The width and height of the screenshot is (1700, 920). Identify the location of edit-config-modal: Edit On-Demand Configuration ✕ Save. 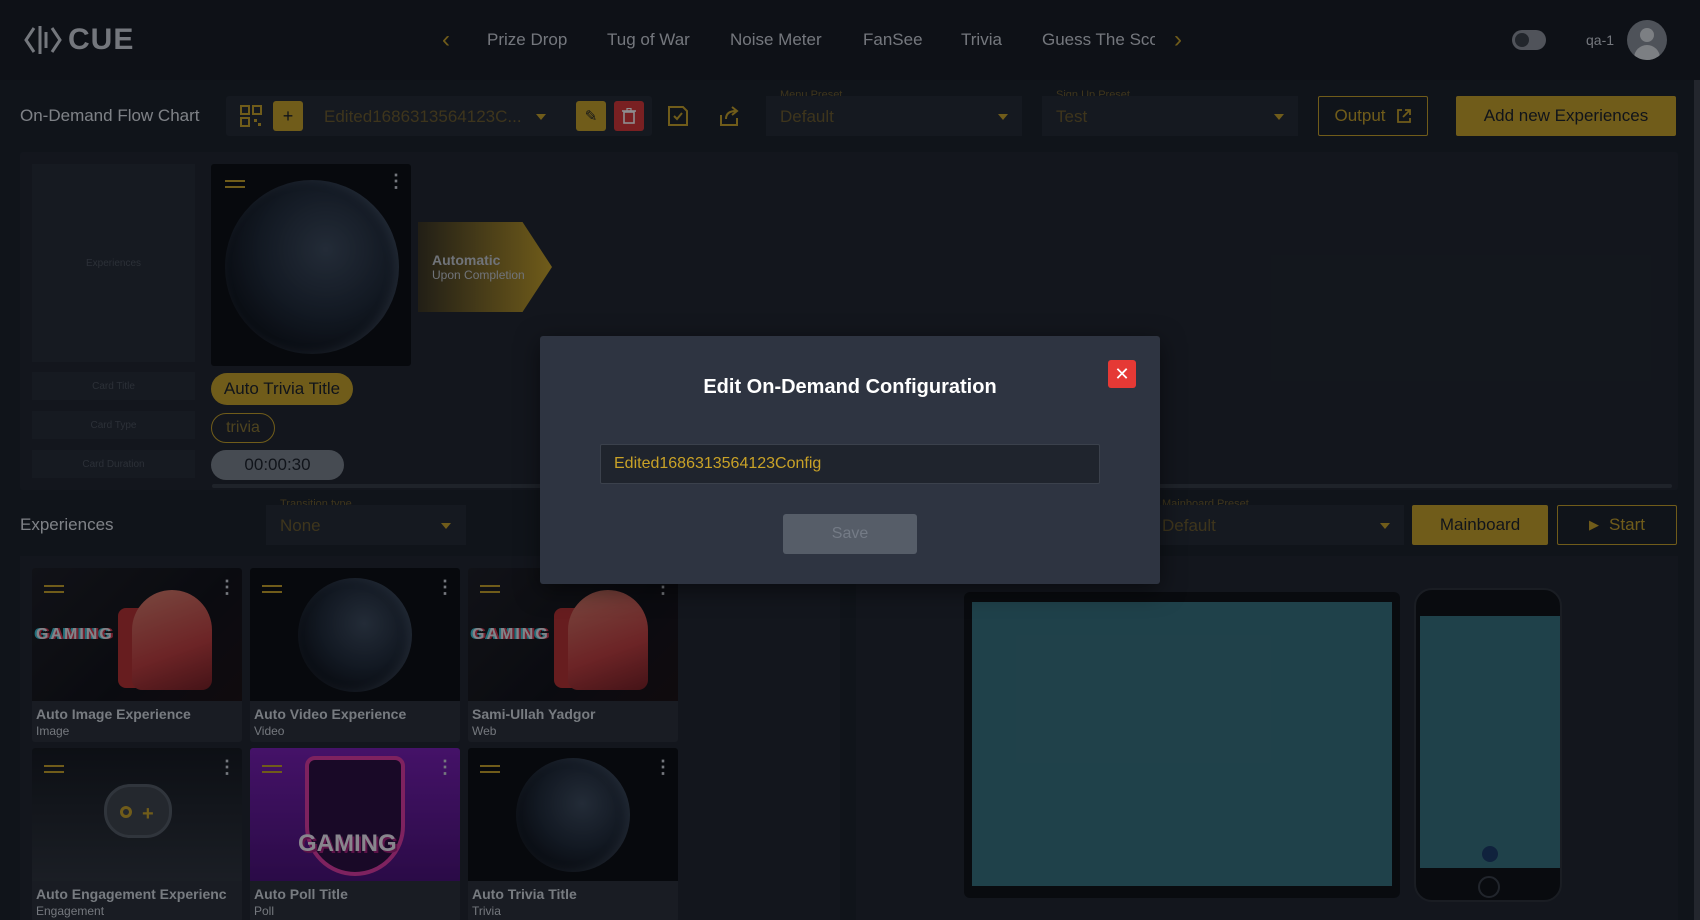
(850, 460).